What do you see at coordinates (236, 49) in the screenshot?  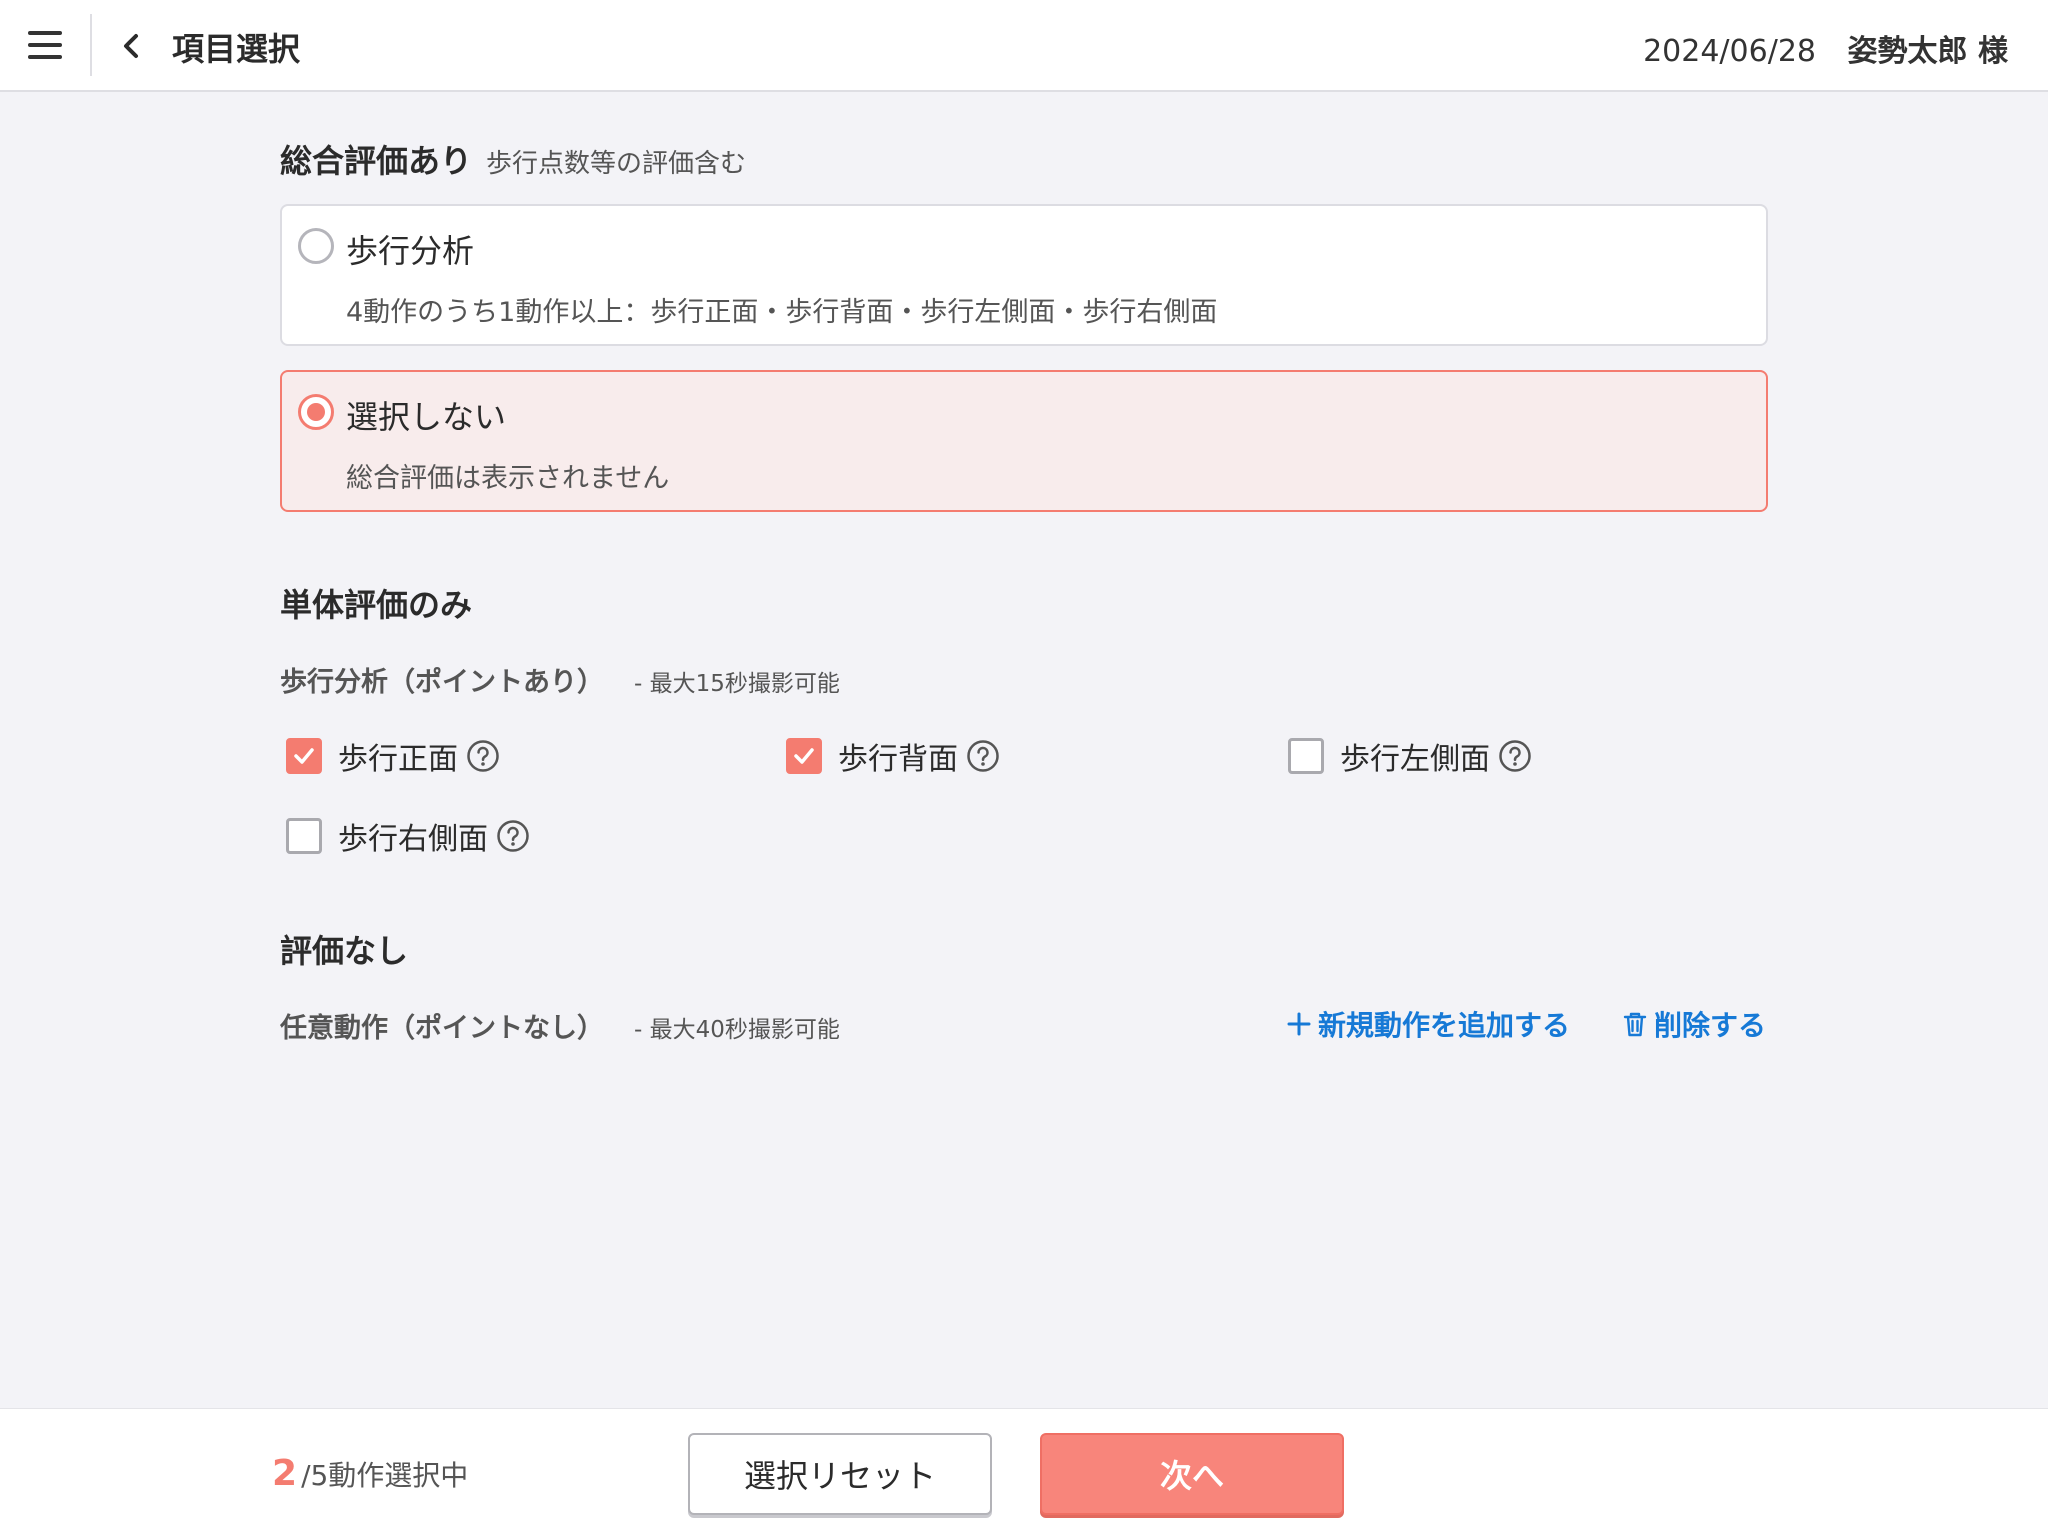 I see `page-title: 項目選択` at bounding box center [236, 49].